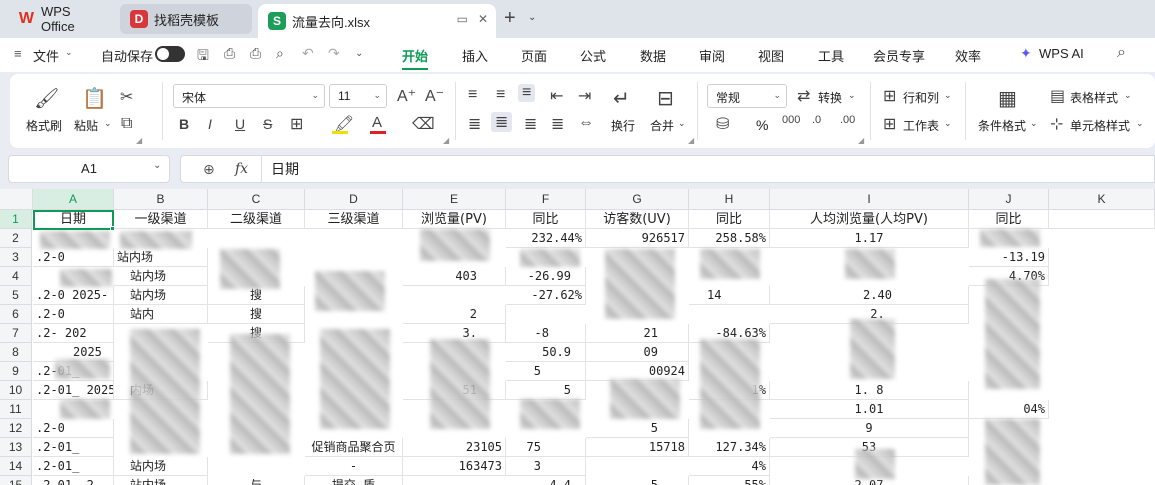 Image resolution: width=1155 pixels, height=485 pixels. Describe the element at coordinates (546, 238) in the screenshot. I see `cell-f2: 232.44%` at that location.